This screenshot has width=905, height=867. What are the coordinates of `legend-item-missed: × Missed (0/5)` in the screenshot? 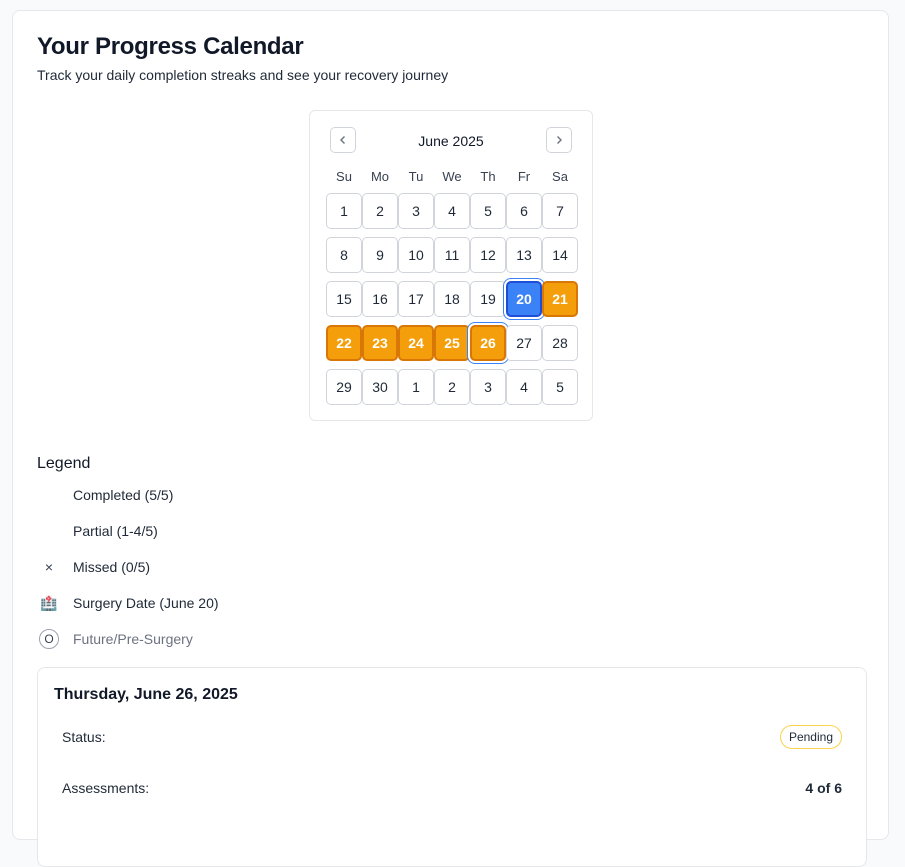 It's located at (93, 567).